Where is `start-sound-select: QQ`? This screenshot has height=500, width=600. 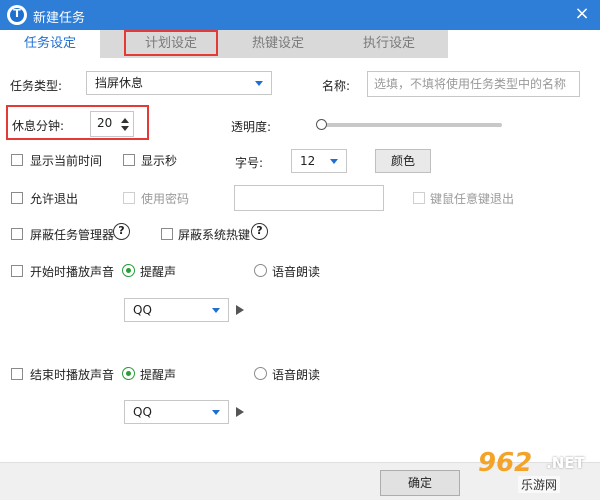
start-sound-select: QQ is located at coordinates (176, 310).